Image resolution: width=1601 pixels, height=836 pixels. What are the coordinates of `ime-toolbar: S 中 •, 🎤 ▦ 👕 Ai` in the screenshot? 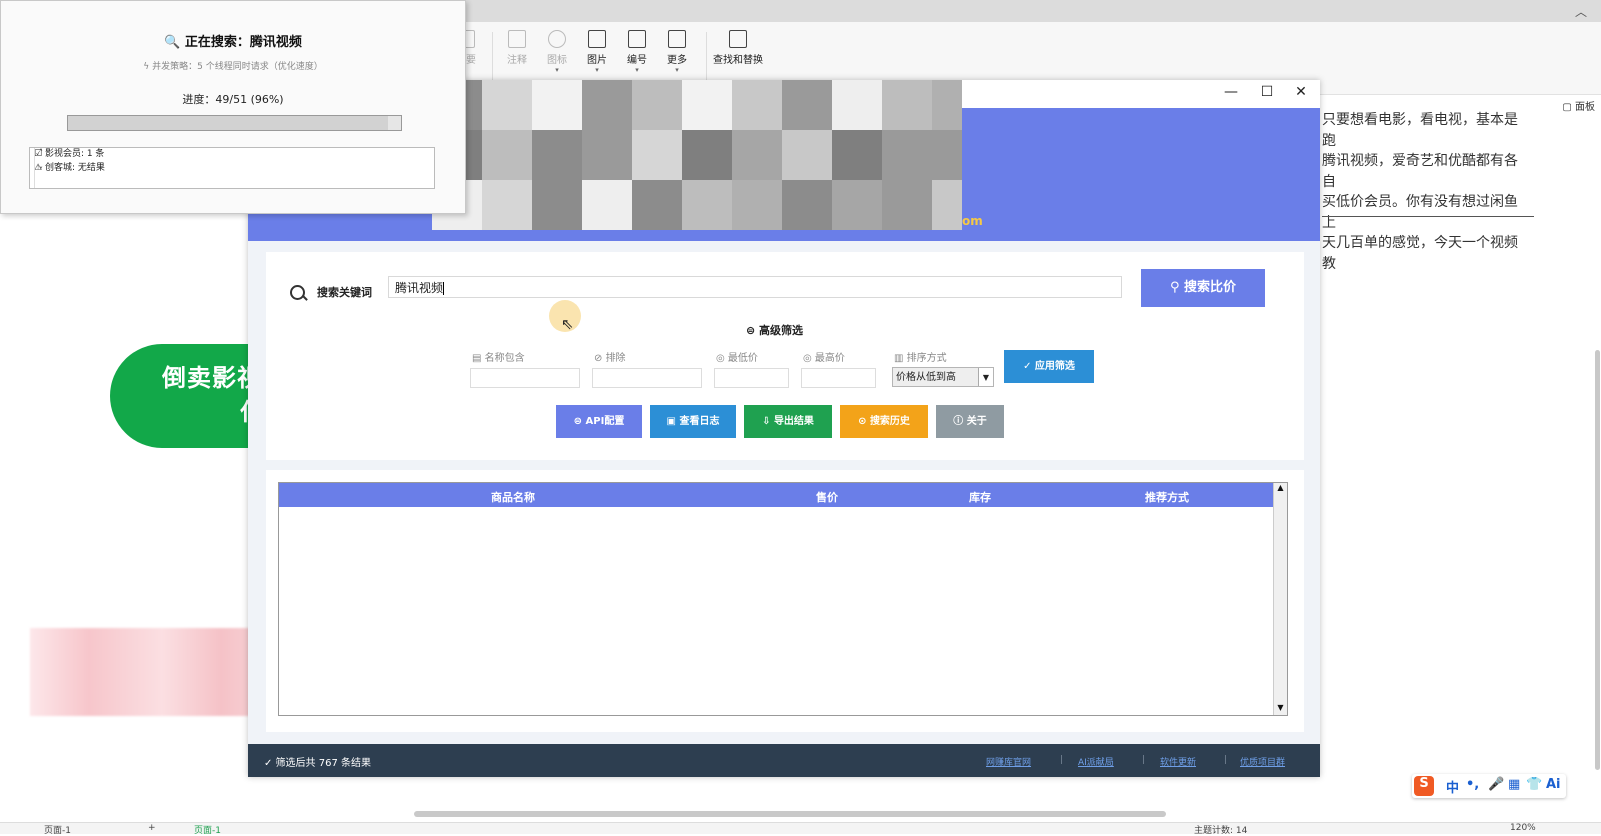 It's located at (1489, 786).